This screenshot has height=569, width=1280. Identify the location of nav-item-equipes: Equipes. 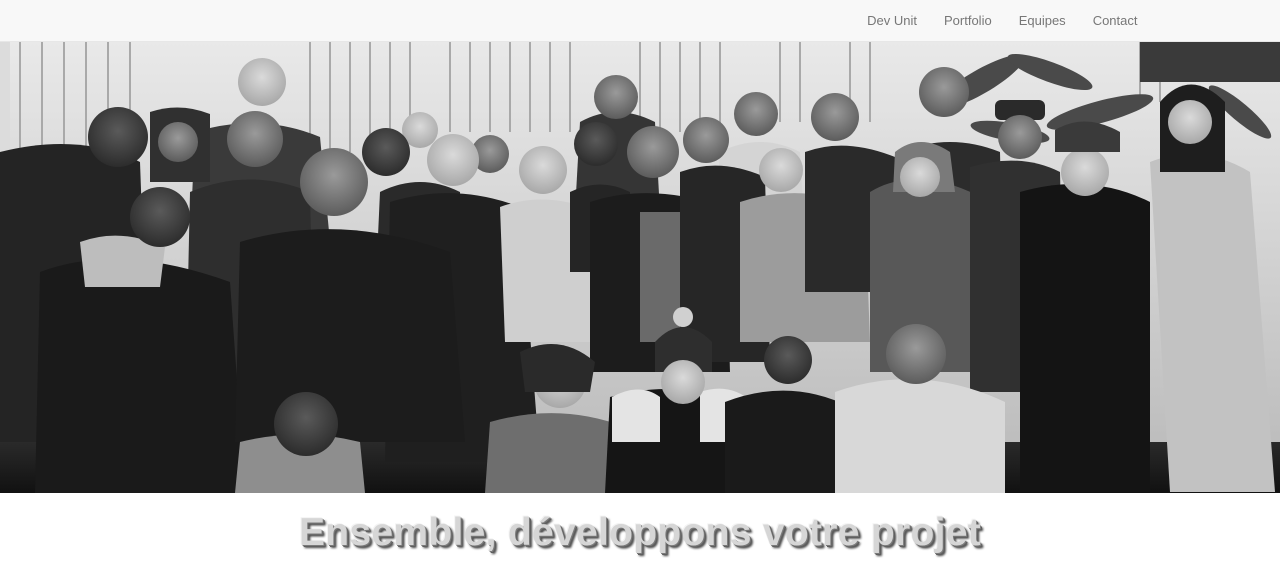
(1042, 21).